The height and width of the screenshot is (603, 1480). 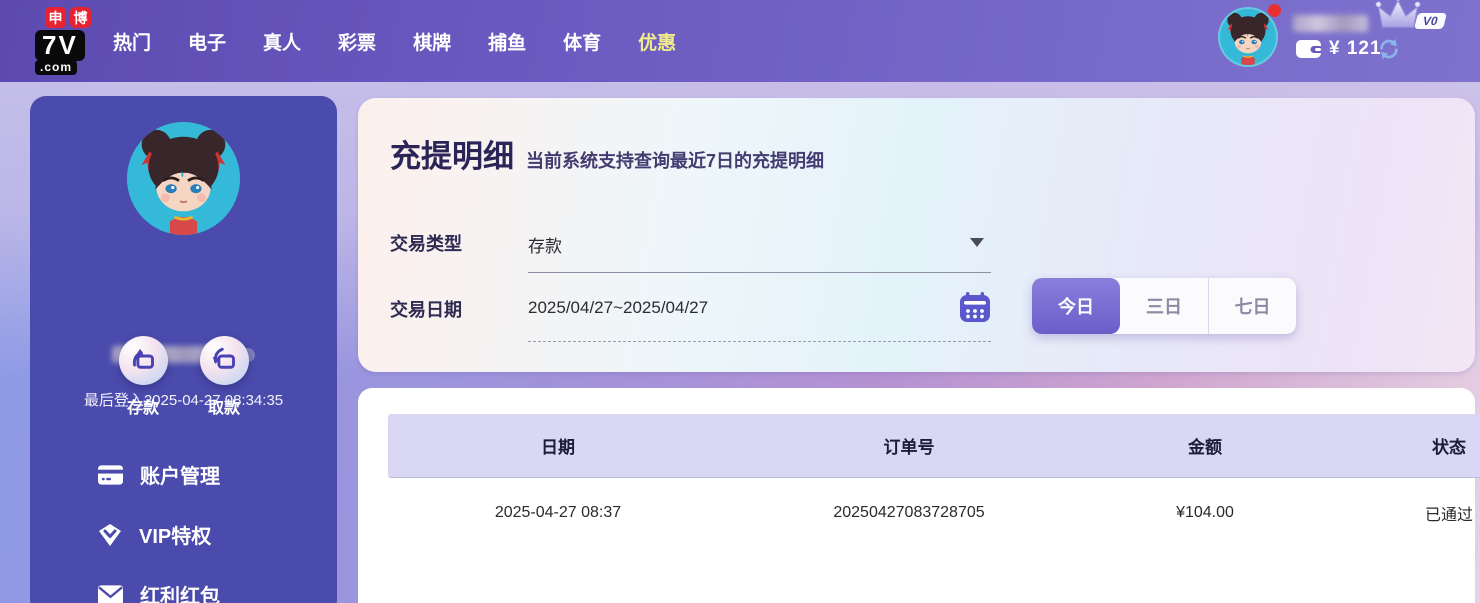 I want to click on sidebar-item-label: VIP特权, so click(x=175, y=537).